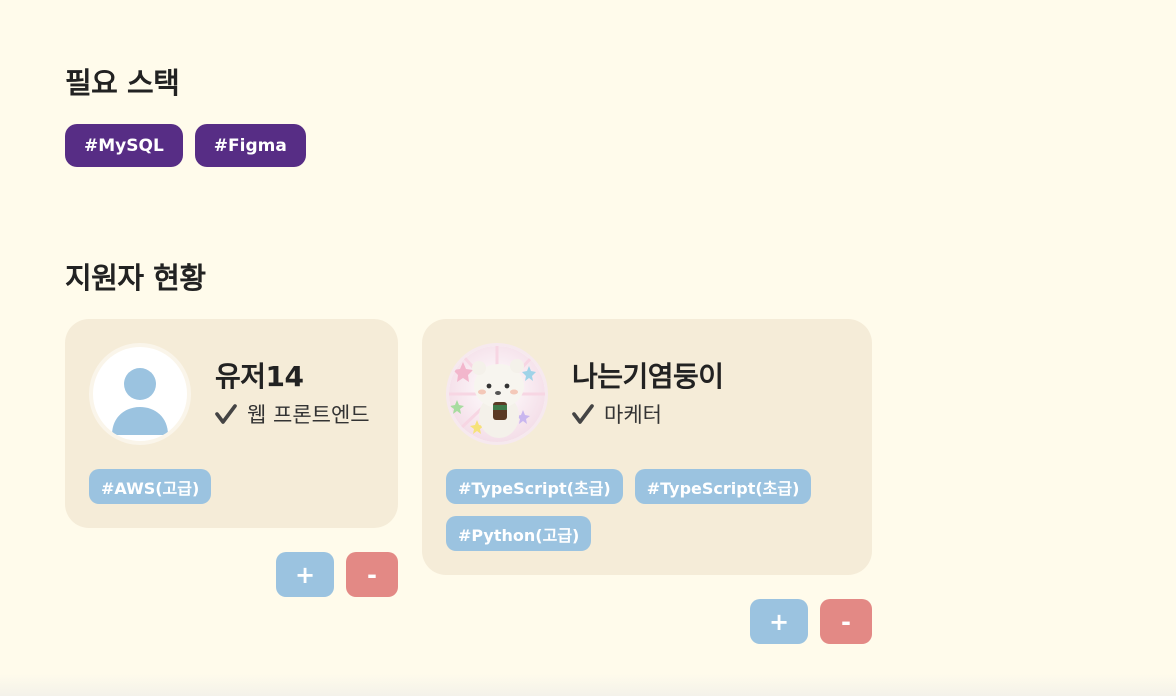  I want to click on required-stack-title: 필요 스택, so click(122, 83).